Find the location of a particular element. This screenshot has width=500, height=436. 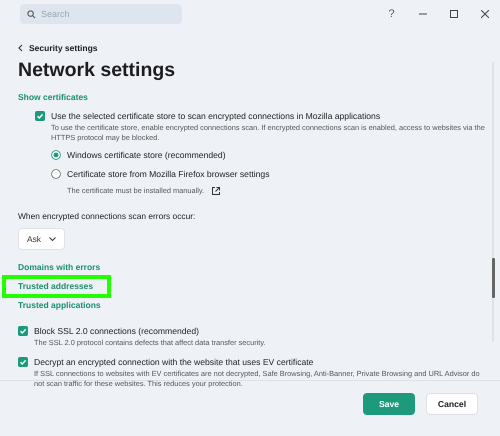

close-icon is located at coordinates (484, 14).